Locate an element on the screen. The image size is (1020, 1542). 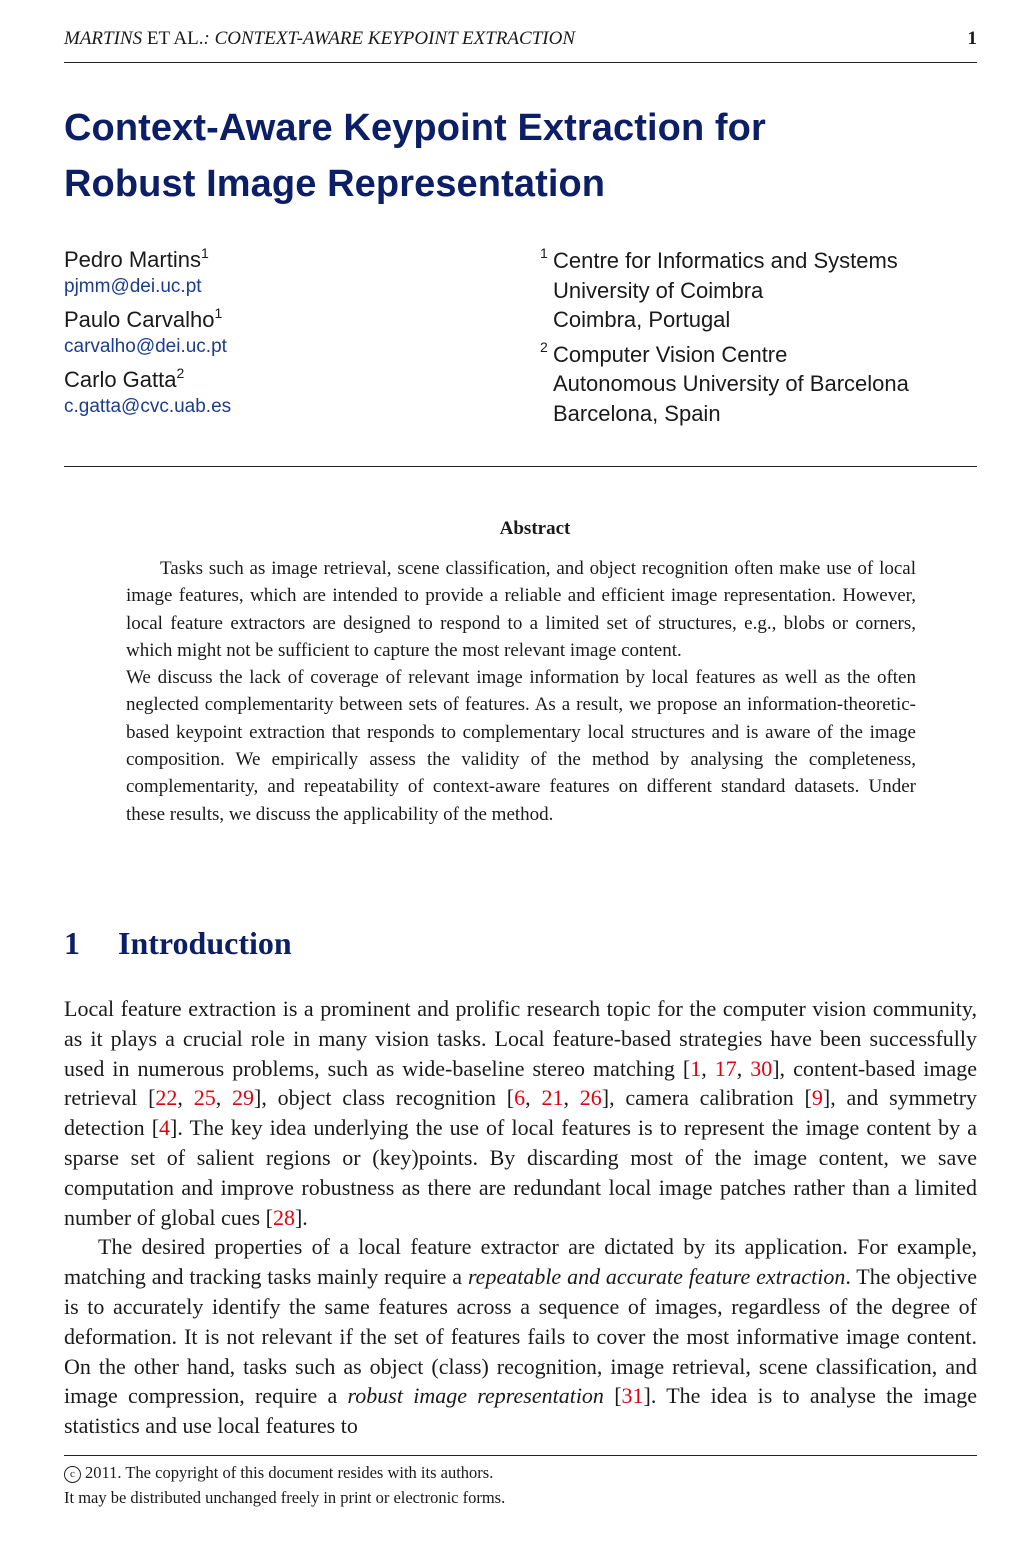
citation-link: 26 is located at coordinates (591, 1097).